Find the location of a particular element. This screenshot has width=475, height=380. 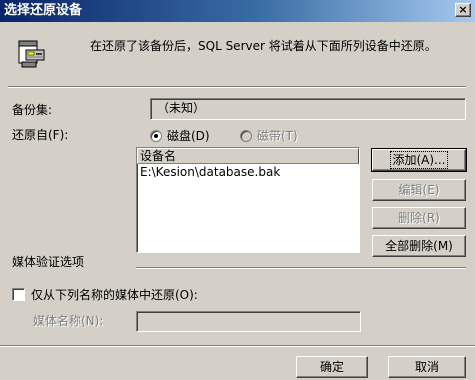

footer-divider is located at coordinates (237, 346).